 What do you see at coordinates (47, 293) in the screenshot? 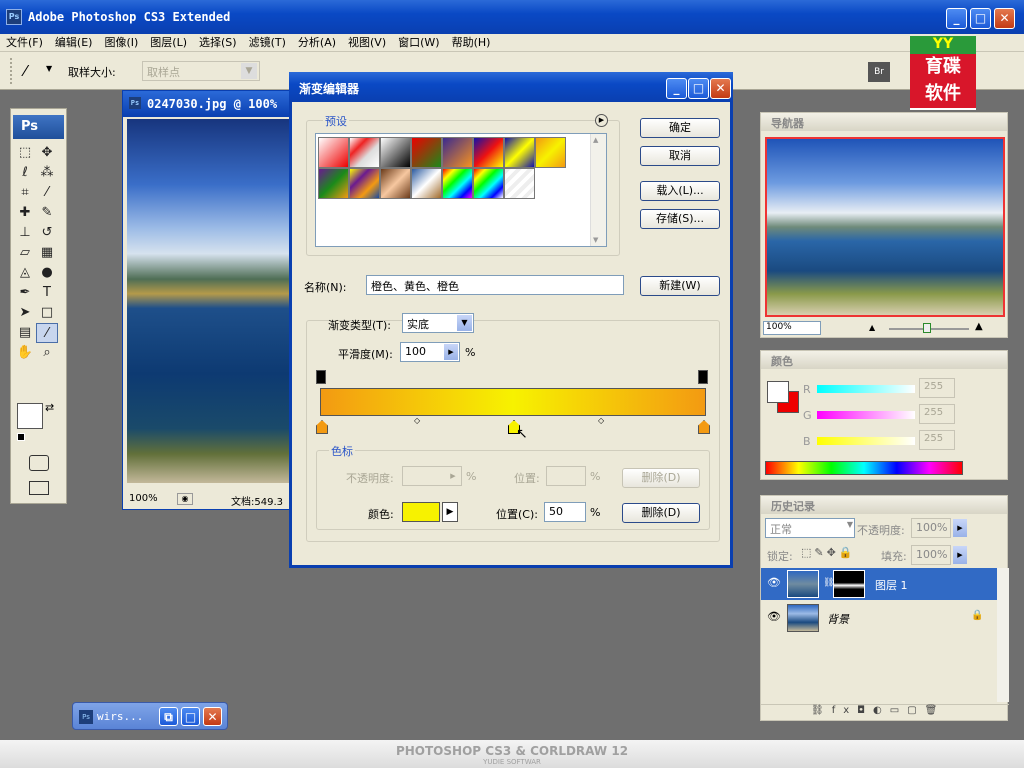
I see `type-tool-icon: T` at bounding box center [47, 293].